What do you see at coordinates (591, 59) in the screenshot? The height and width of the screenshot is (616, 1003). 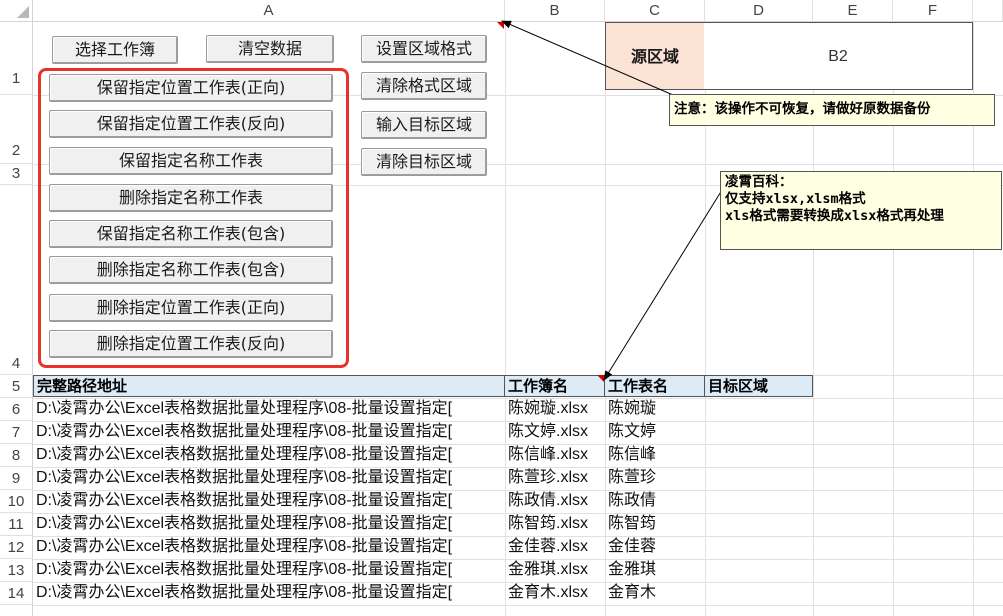 I see `warning-arrow` at bounding box center [591, 59].